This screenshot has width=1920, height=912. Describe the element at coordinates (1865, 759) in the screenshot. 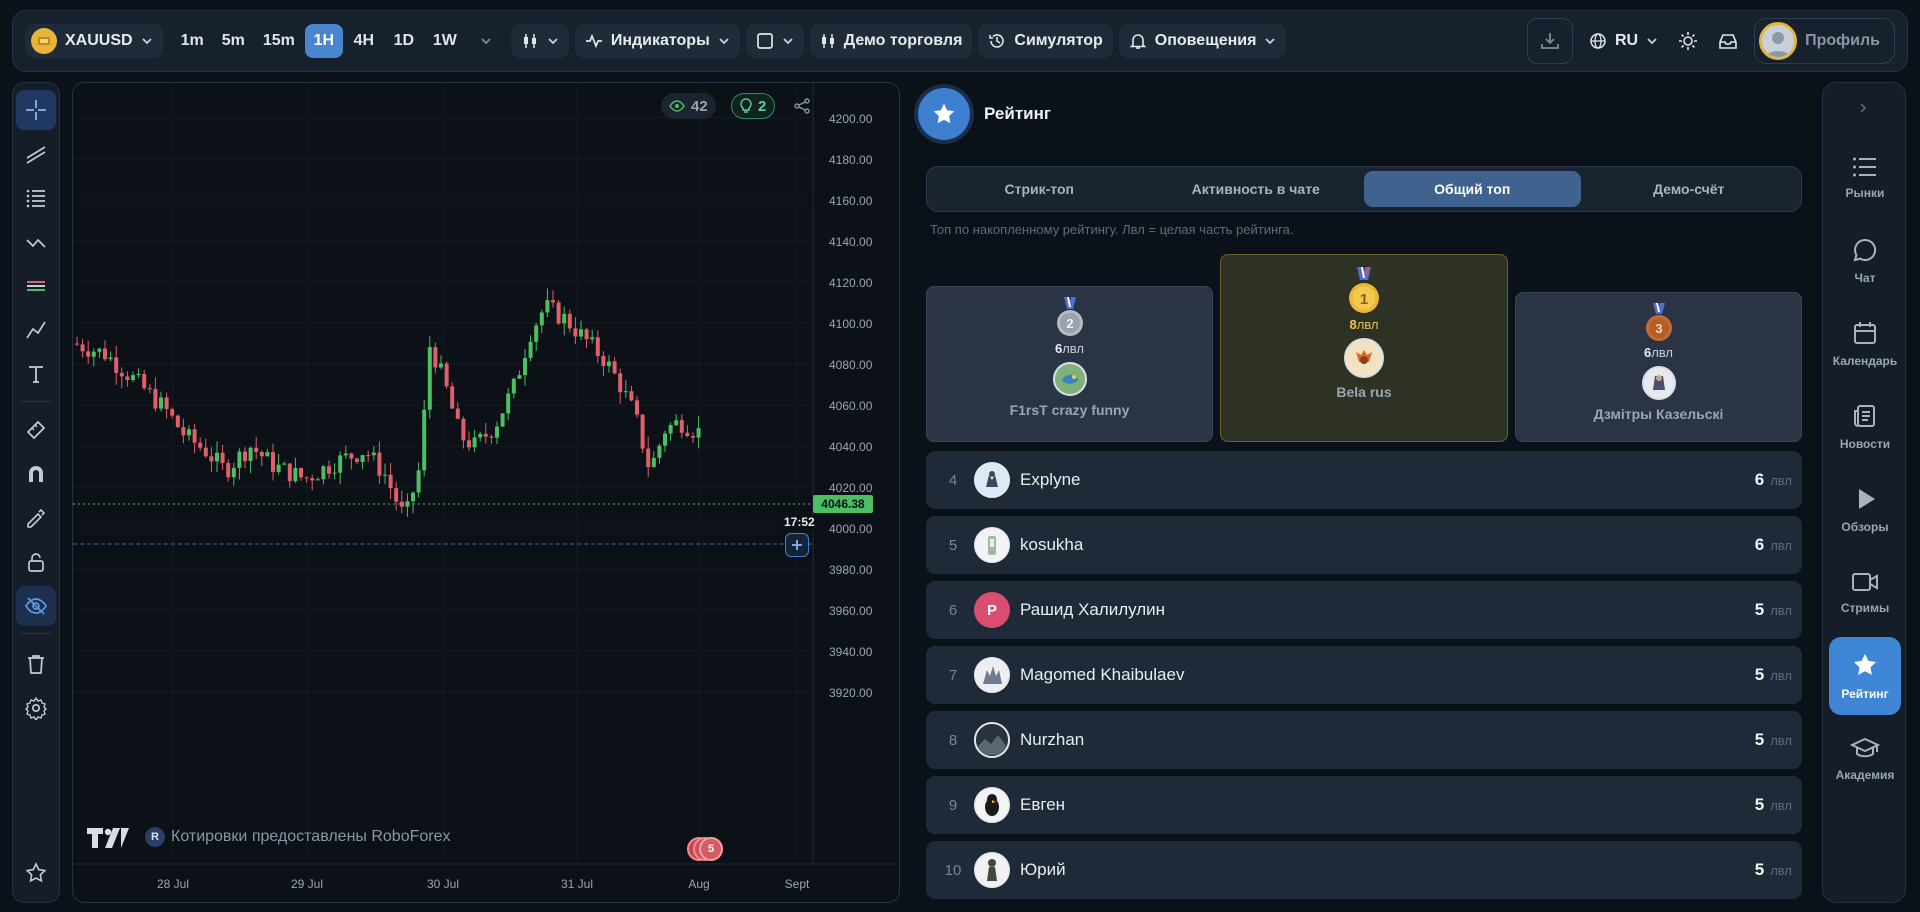

I see `nav-academy: Академия` at that location.